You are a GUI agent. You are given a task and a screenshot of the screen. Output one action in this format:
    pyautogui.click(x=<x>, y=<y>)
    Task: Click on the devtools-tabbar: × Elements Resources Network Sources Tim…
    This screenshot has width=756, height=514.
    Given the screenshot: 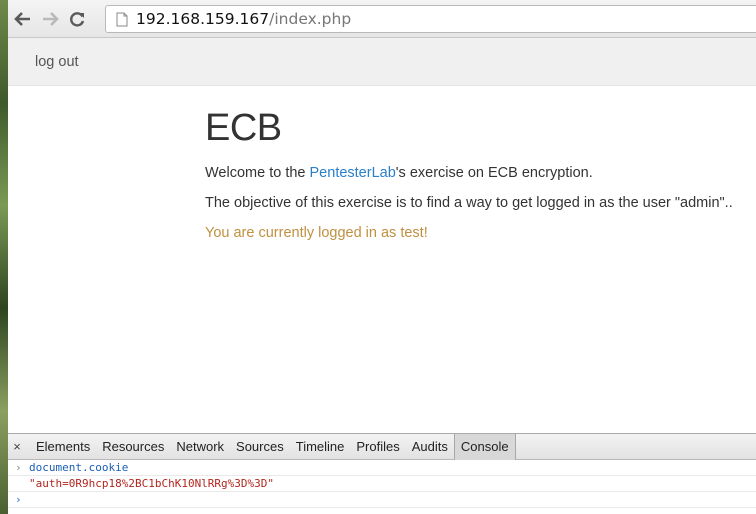 What is the action you would take?
    pyautogui.click(x=382, y=446)
    